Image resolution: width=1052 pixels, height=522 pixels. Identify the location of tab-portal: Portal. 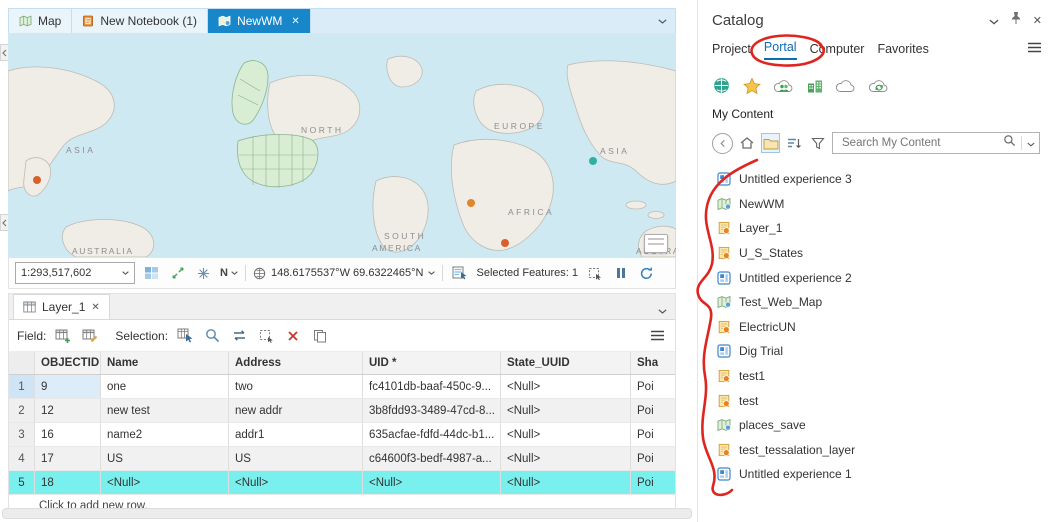
(780, 50).